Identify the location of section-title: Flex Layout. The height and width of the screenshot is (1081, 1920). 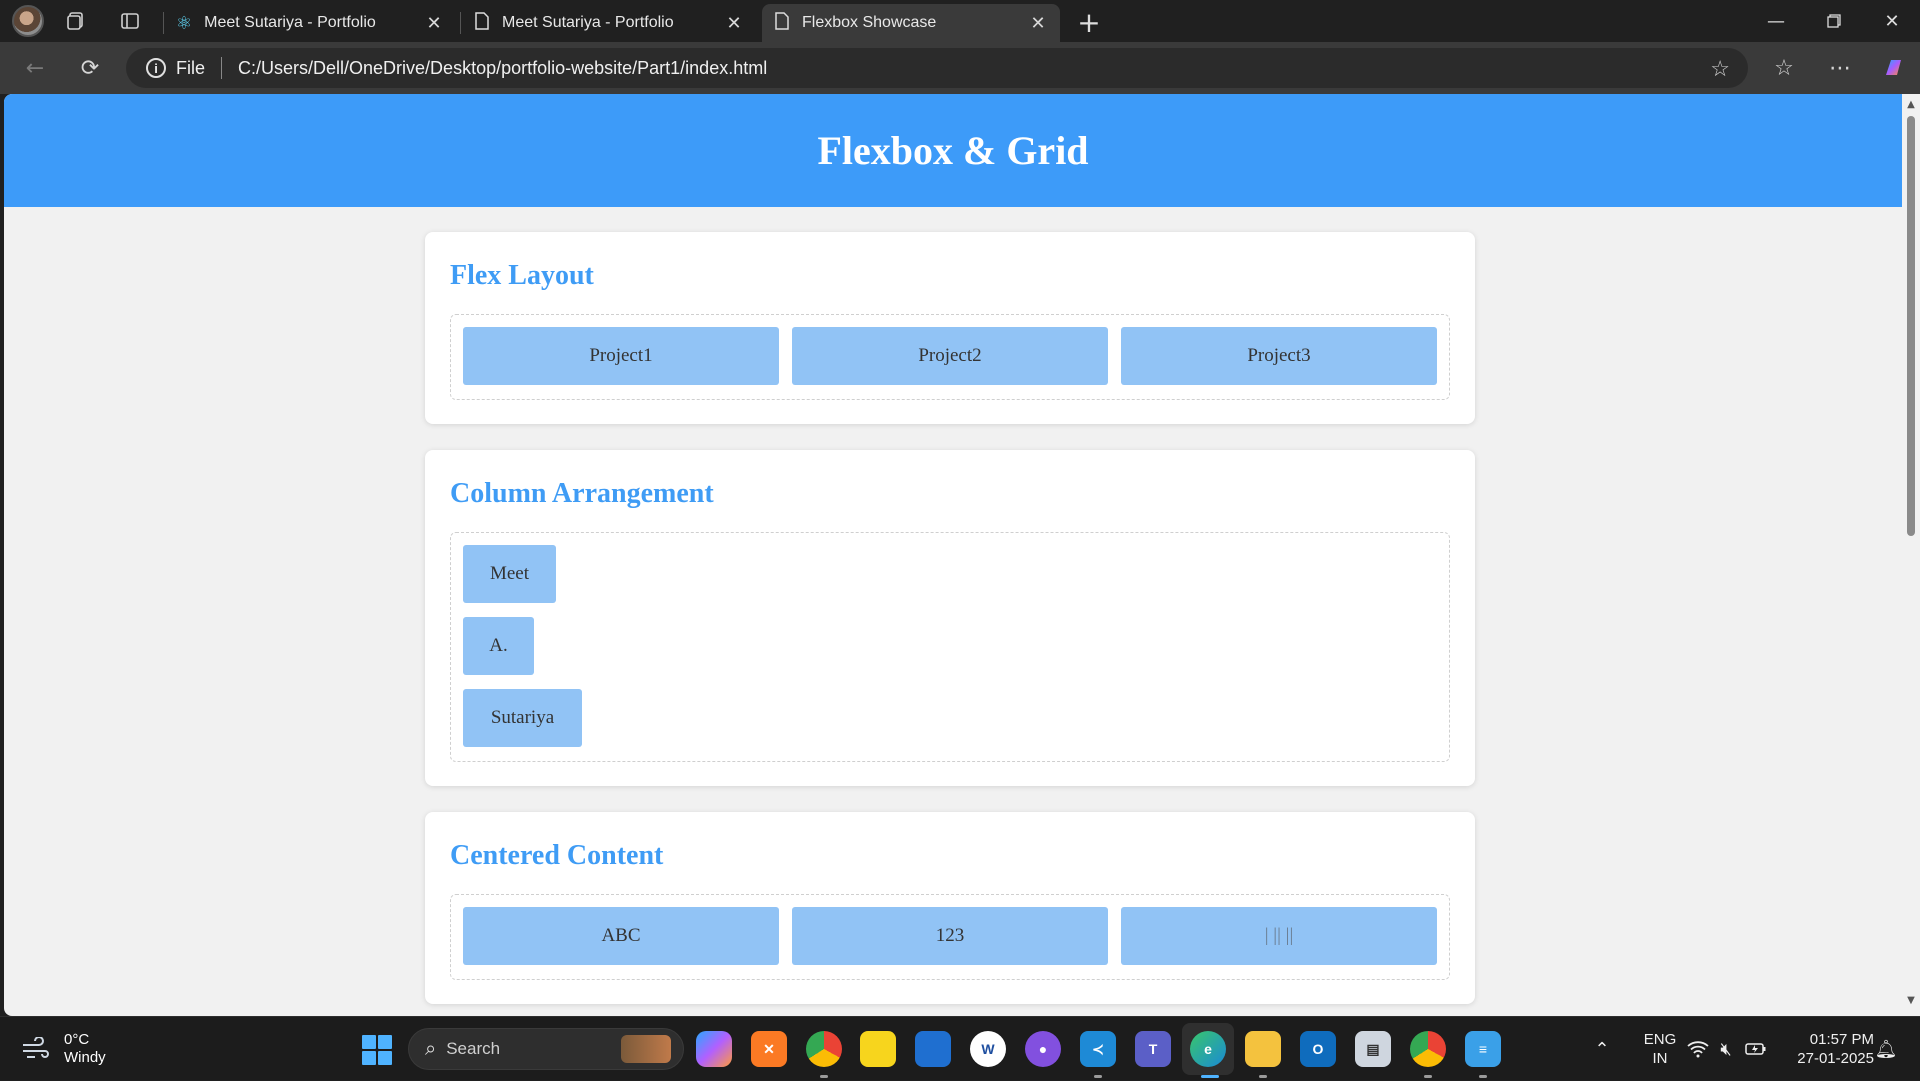
(522, 275).